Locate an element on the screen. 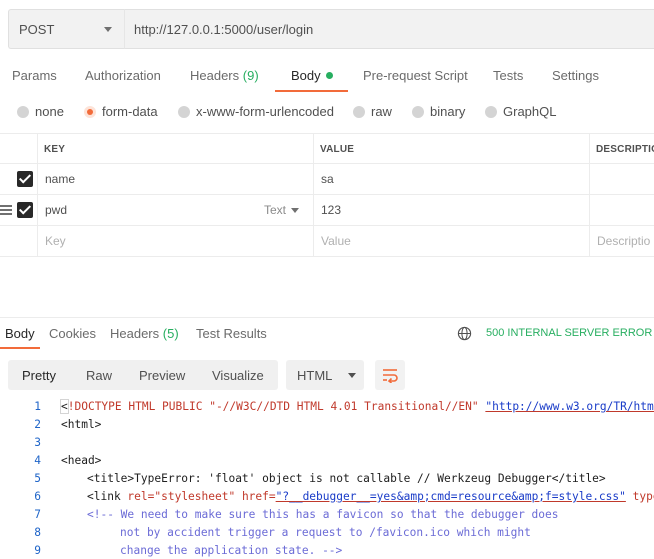 The width and height of the screenshot is (654, 559). radio-binary: binary is located at coordinates (438, 111).